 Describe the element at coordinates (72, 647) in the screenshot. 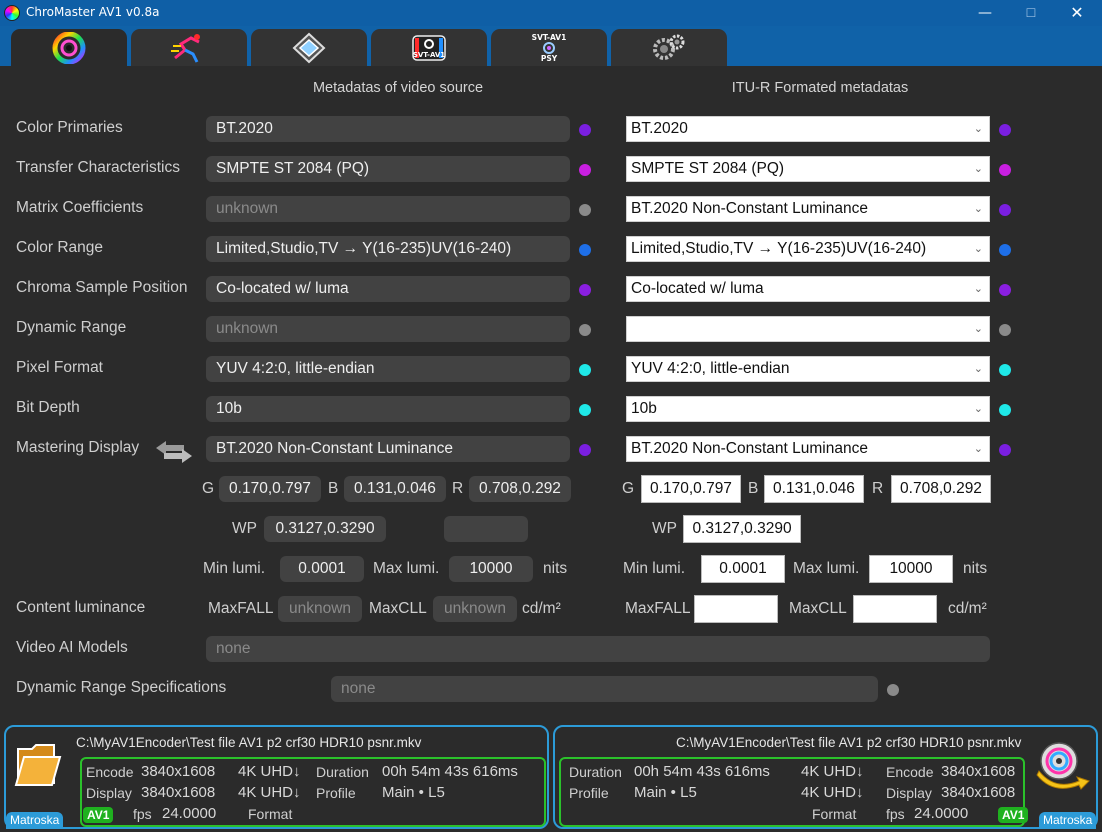

I see `video-ai-label: Video AI Models` at that location.